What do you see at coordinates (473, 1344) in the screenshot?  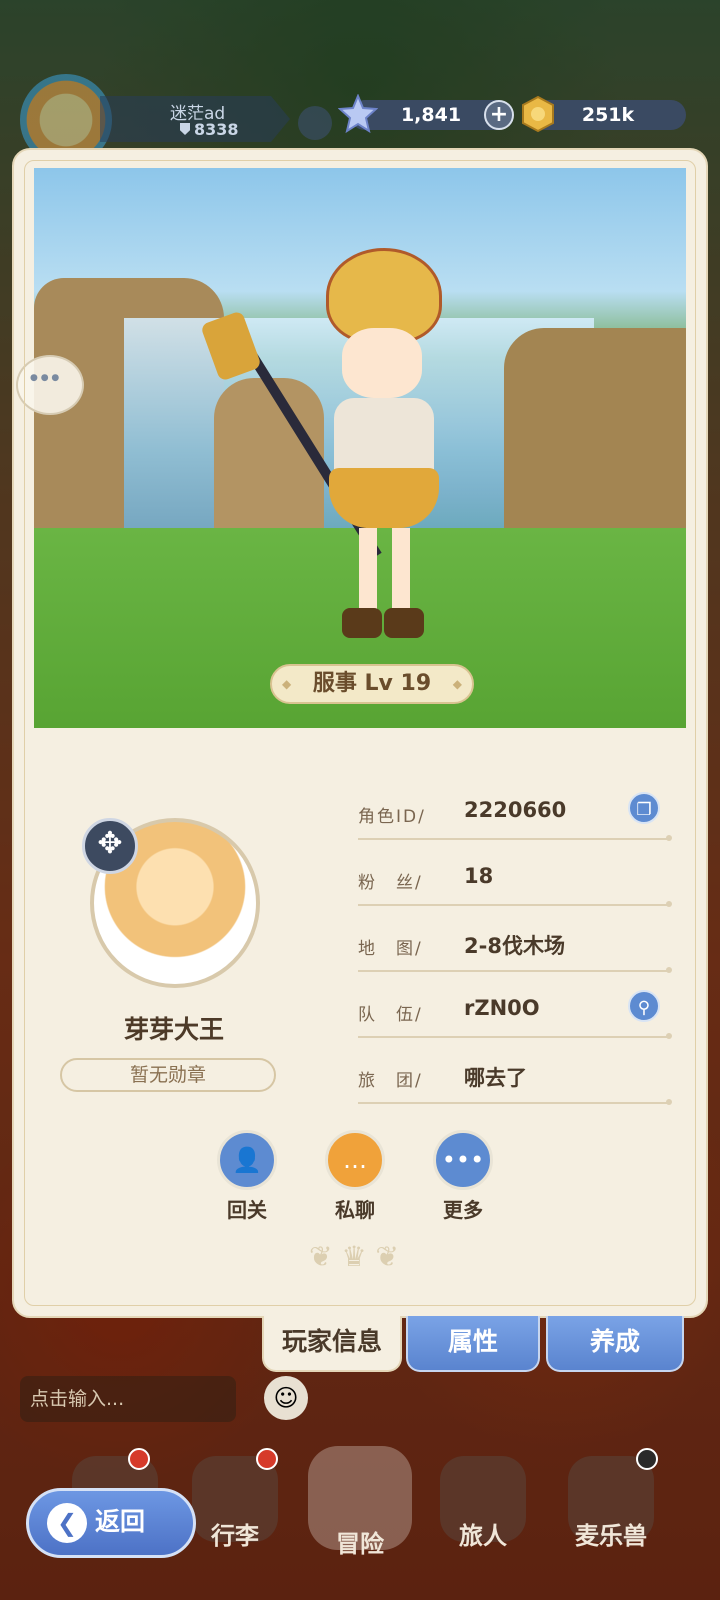 I see `tab-attributes: 属性` at bounding box center [473, 1344].